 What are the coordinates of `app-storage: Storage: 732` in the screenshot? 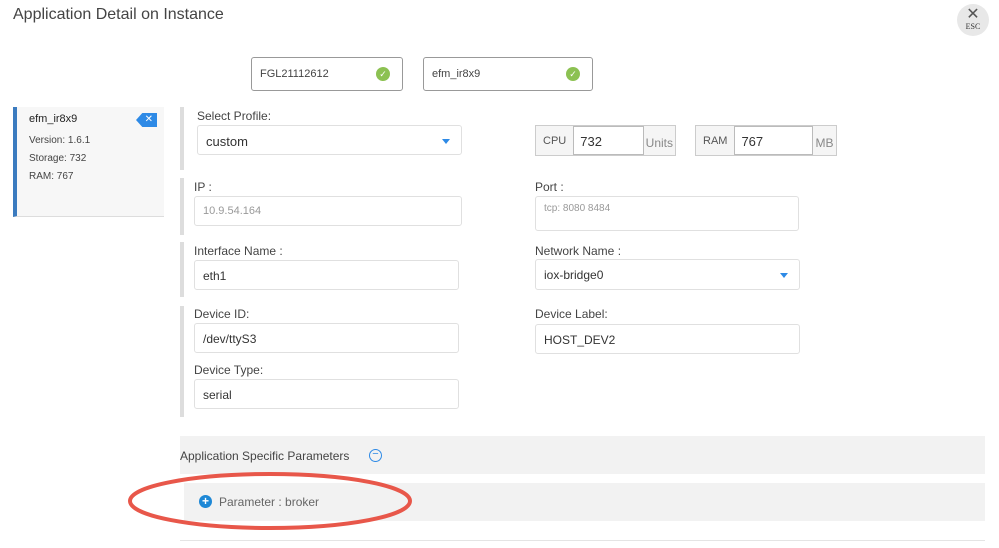 It's located at (58, 158).